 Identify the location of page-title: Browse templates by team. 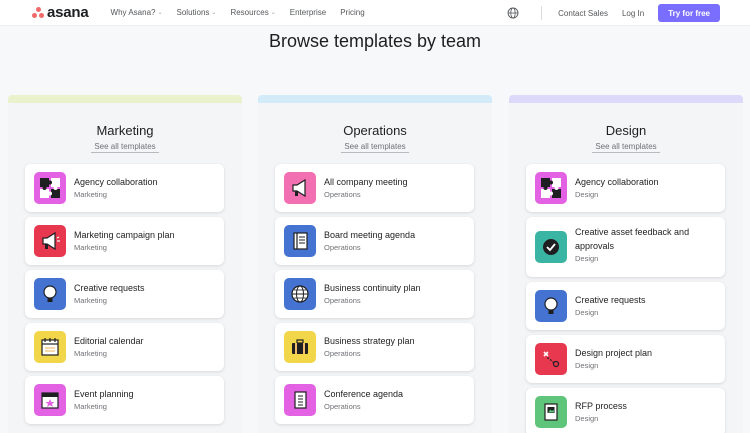
(375, 41).